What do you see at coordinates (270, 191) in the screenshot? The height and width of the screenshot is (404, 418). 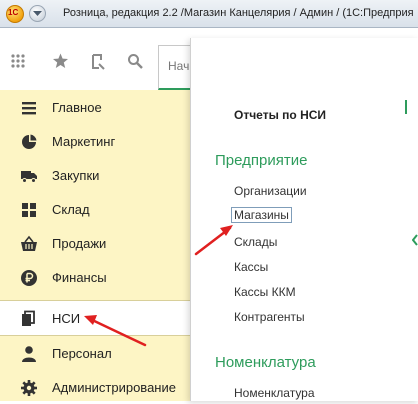 I see `link-organizations: Организации` at bounding box center [270, 191].